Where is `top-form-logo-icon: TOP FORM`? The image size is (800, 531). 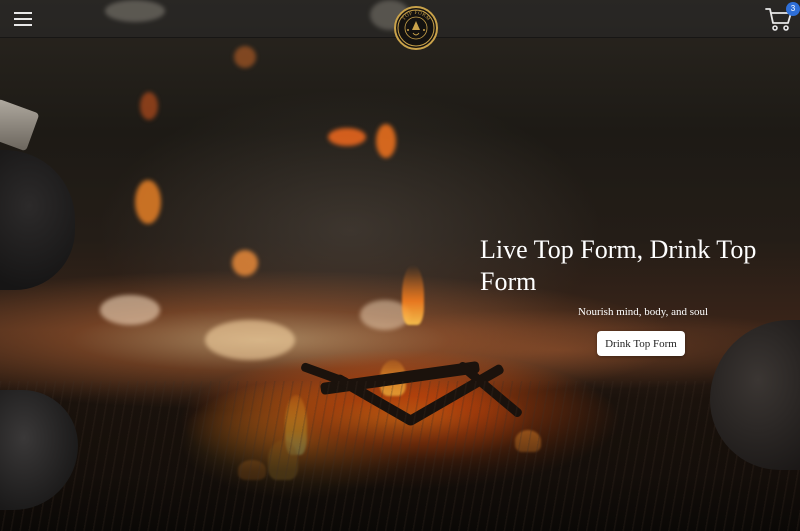 top-form-logo-icon: TOP FORM is located at coordinates (416, 28).